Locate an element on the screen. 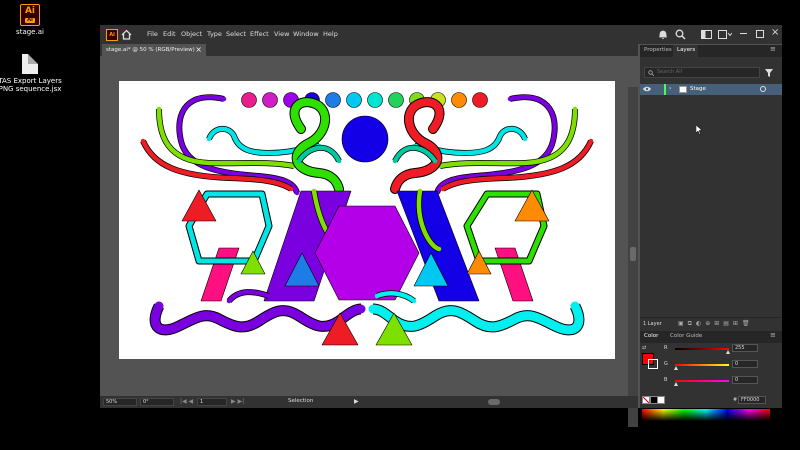  current-tool-label: Selection is located at coordinates (301, 401).